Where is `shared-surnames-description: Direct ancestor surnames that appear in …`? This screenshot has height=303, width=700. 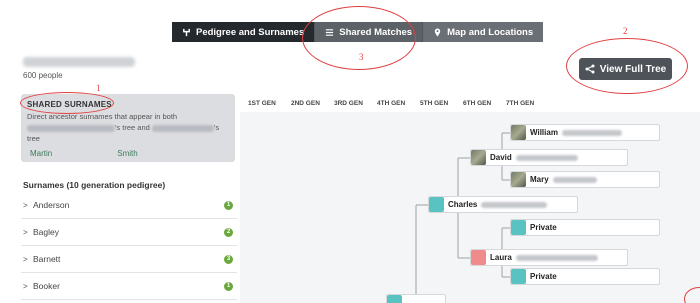
shared-surnames-description: Direct ancestor surnames that appear in … is located at coordinates (128, 127).